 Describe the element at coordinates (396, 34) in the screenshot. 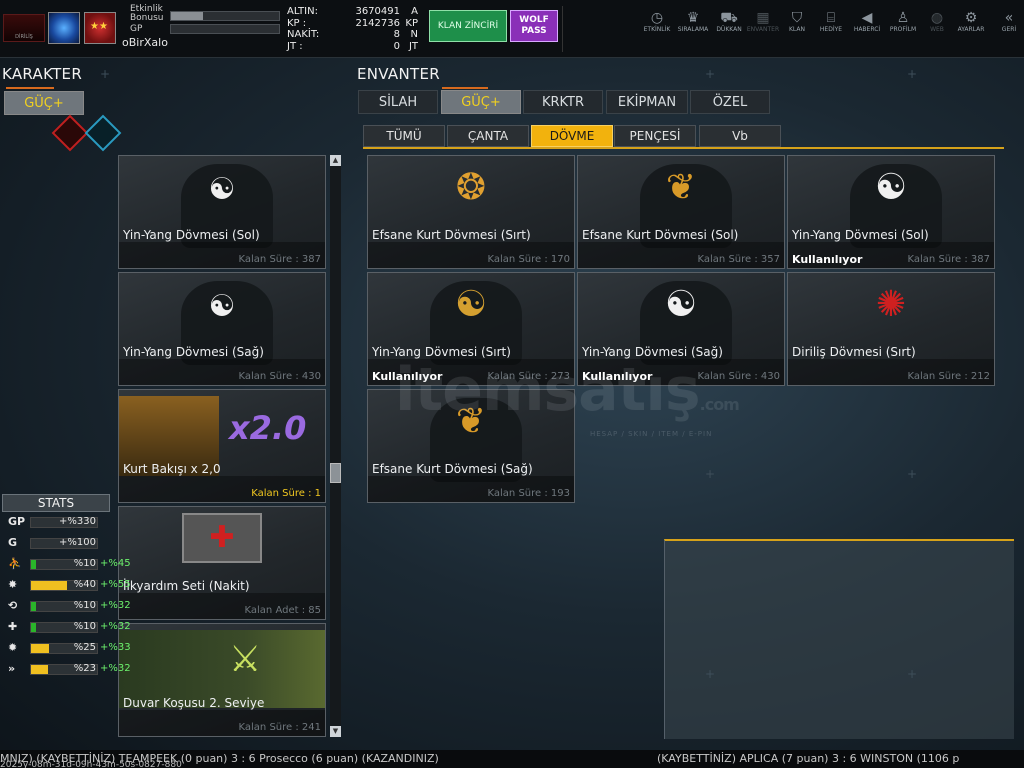

I see `currency-value: 8` at that location.